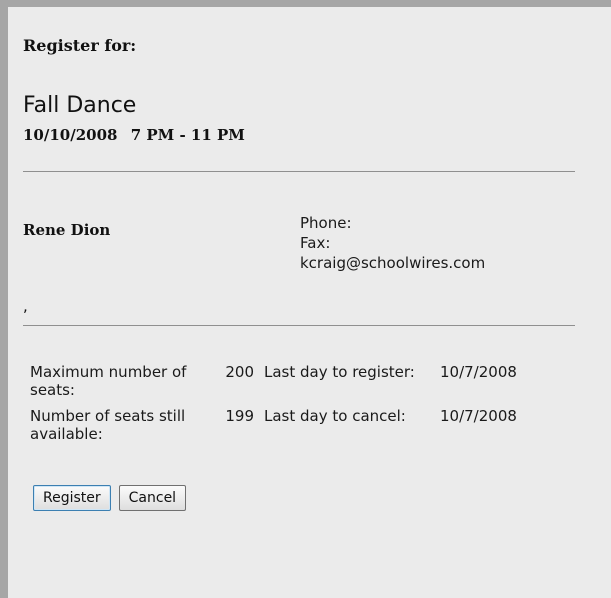  What do you see at coordinates (152, 498) in the screenshot?
I see `cancel-button: Cancel` at bounding box center [152, 498].